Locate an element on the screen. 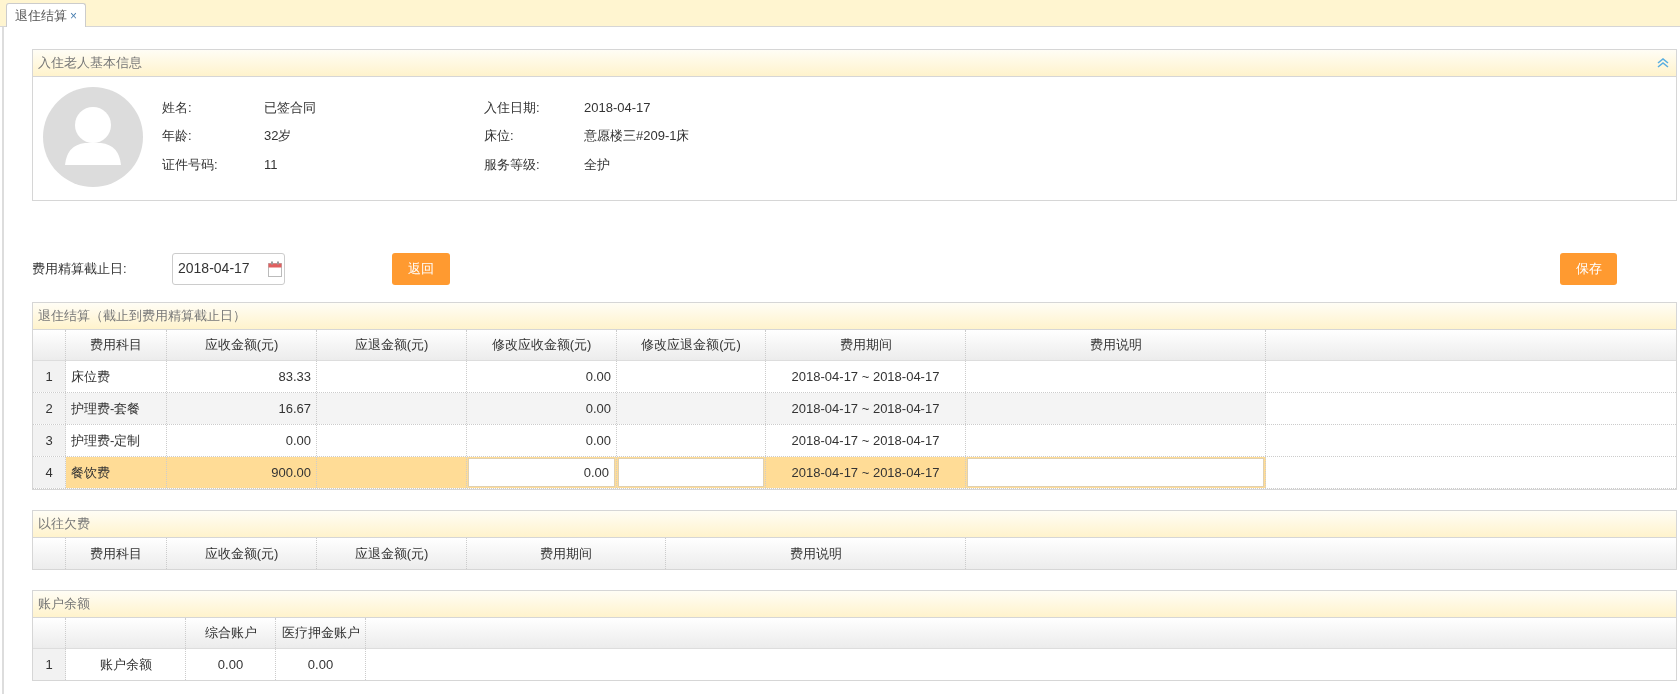  field-label: 证件号码: is located at coordinates (190, 164).